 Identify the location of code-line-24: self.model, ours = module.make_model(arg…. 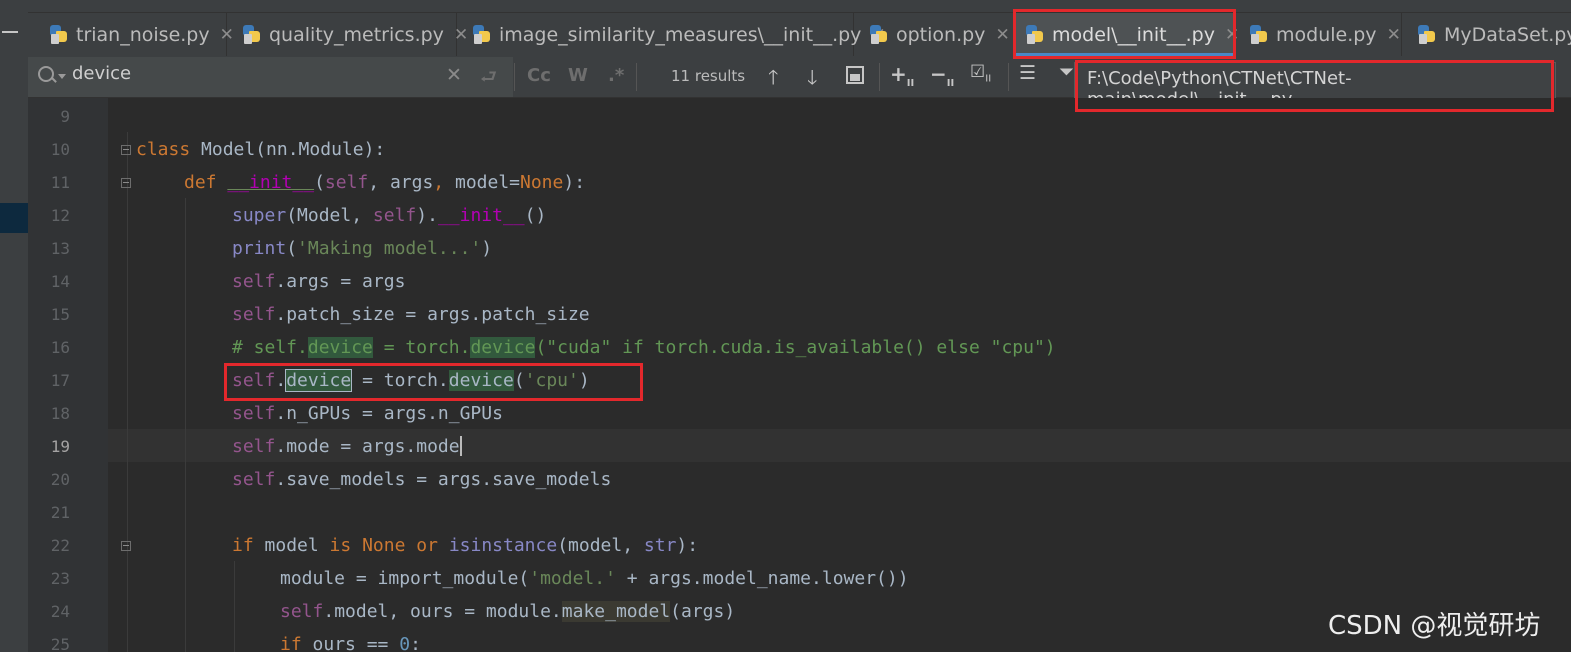
(508, 611).